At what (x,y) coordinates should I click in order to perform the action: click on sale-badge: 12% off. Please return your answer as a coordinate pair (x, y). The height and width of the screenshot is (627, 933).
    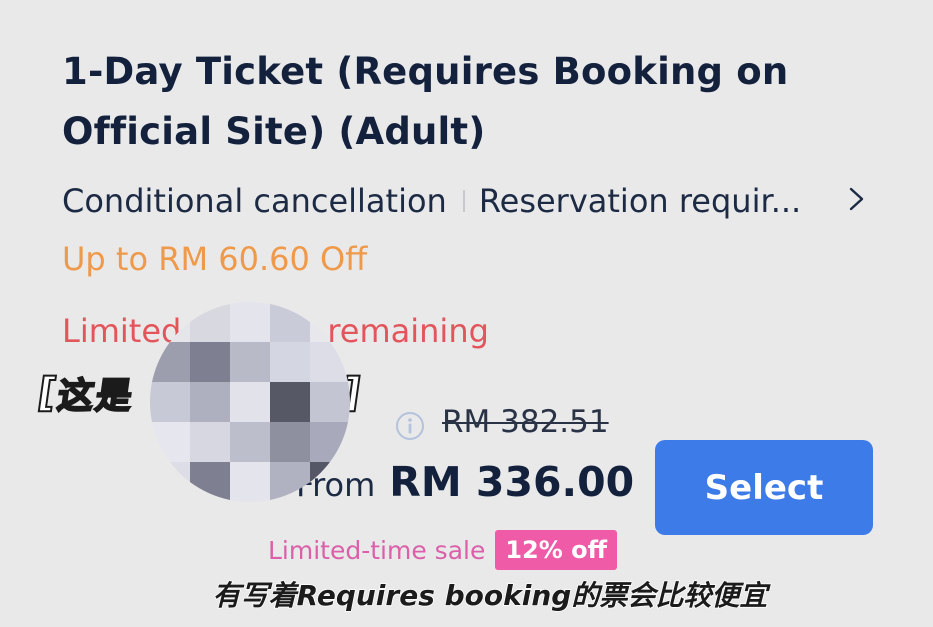
    Looking at the image, I should click on (556, 550).